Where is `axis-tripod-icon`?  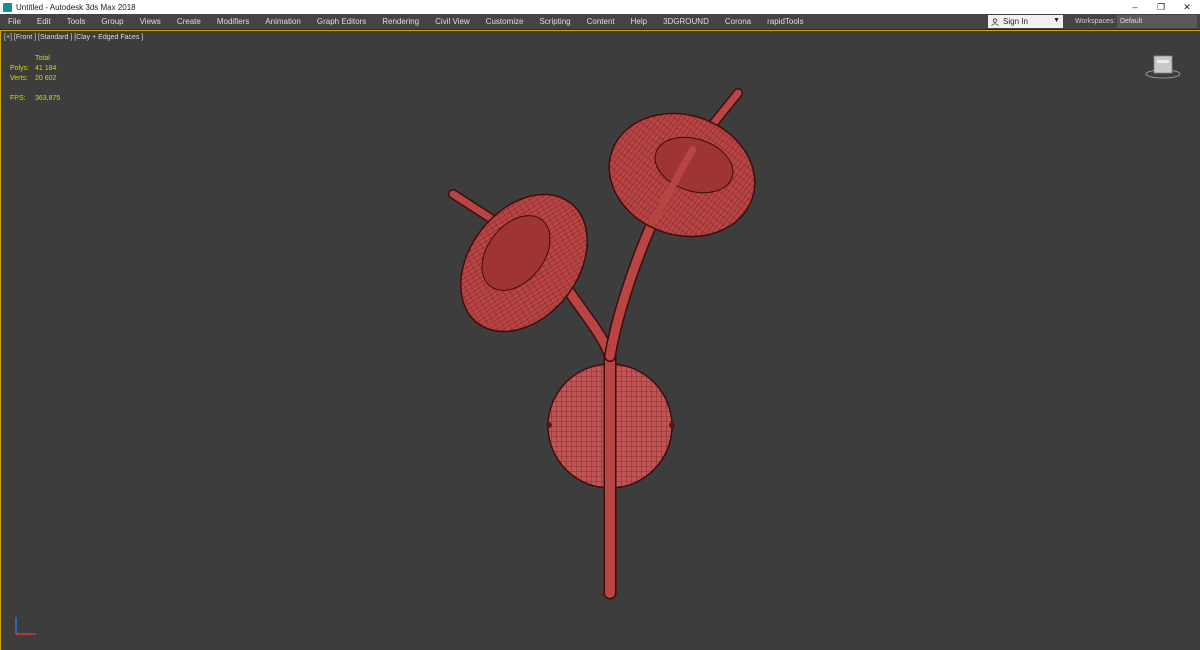 axis-tripod-icon is located at coordinates (25, 626).